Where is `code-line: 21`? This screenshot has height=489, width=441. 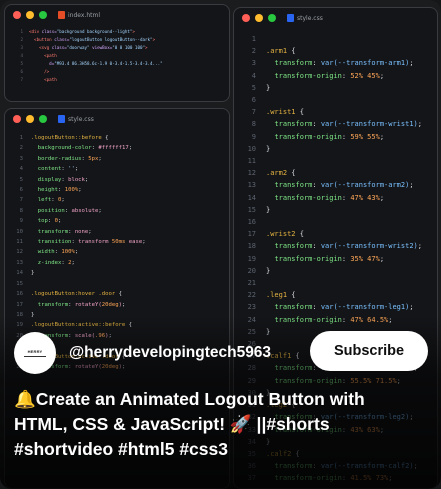 code-line: 21 is located at coordinates (340, 283).